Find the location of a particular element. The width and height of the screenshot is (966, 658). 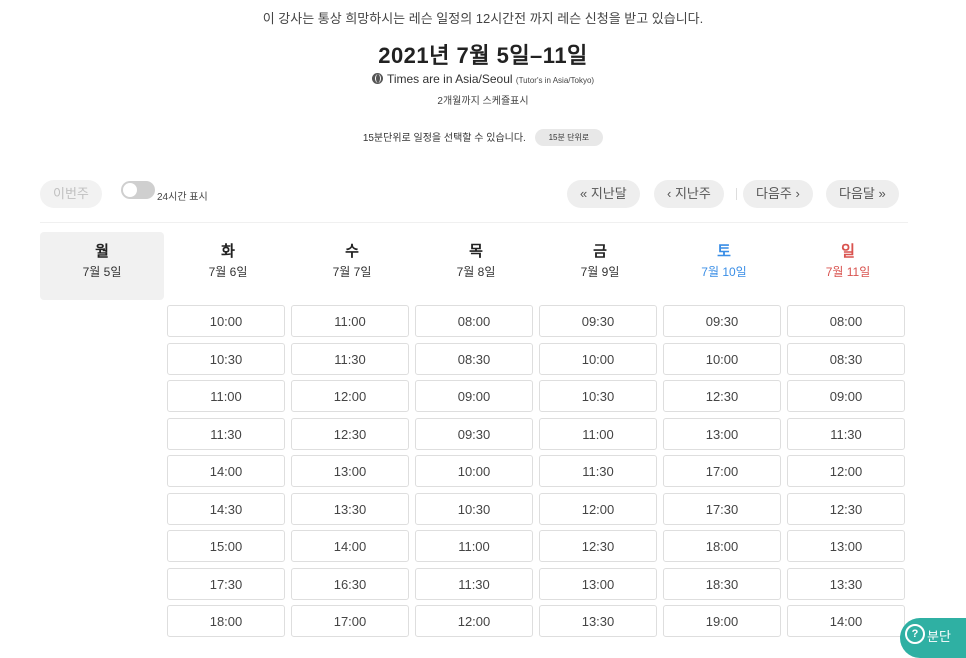

help-label: 분단 is located at coordinates (939, 636).